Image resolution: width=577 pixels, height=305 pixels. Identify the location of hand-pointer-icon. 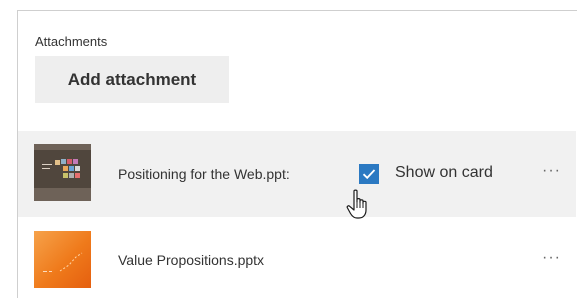
(356, 204).